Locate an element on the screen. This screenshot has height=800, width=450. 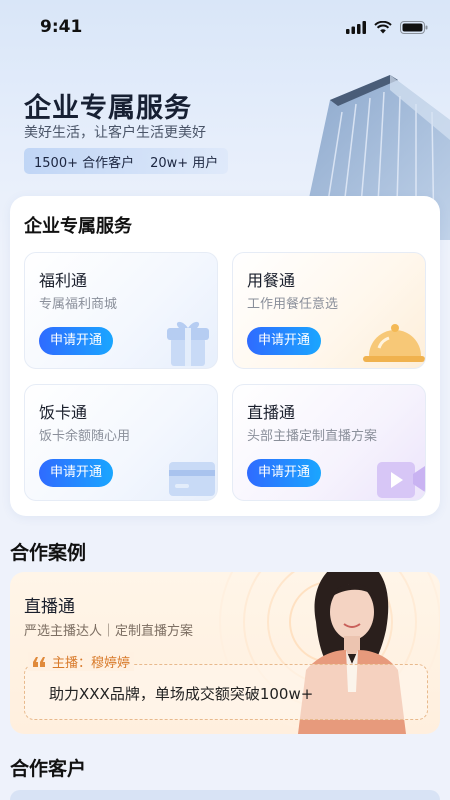
hero-subtitle: 美好生活，让客户生活更美好 is located at coordinates (115, 133).